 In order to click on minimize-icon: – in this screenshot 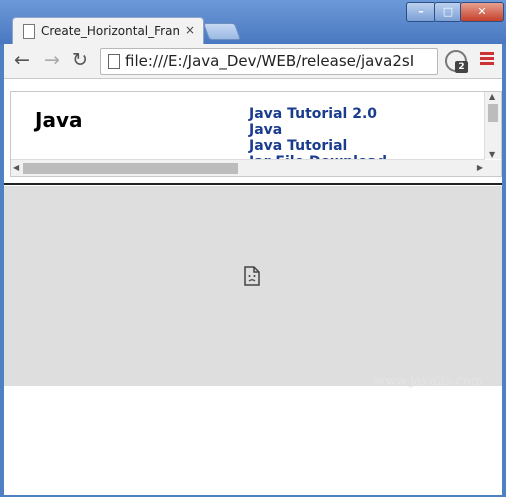, I will do `click(421, 11)`.